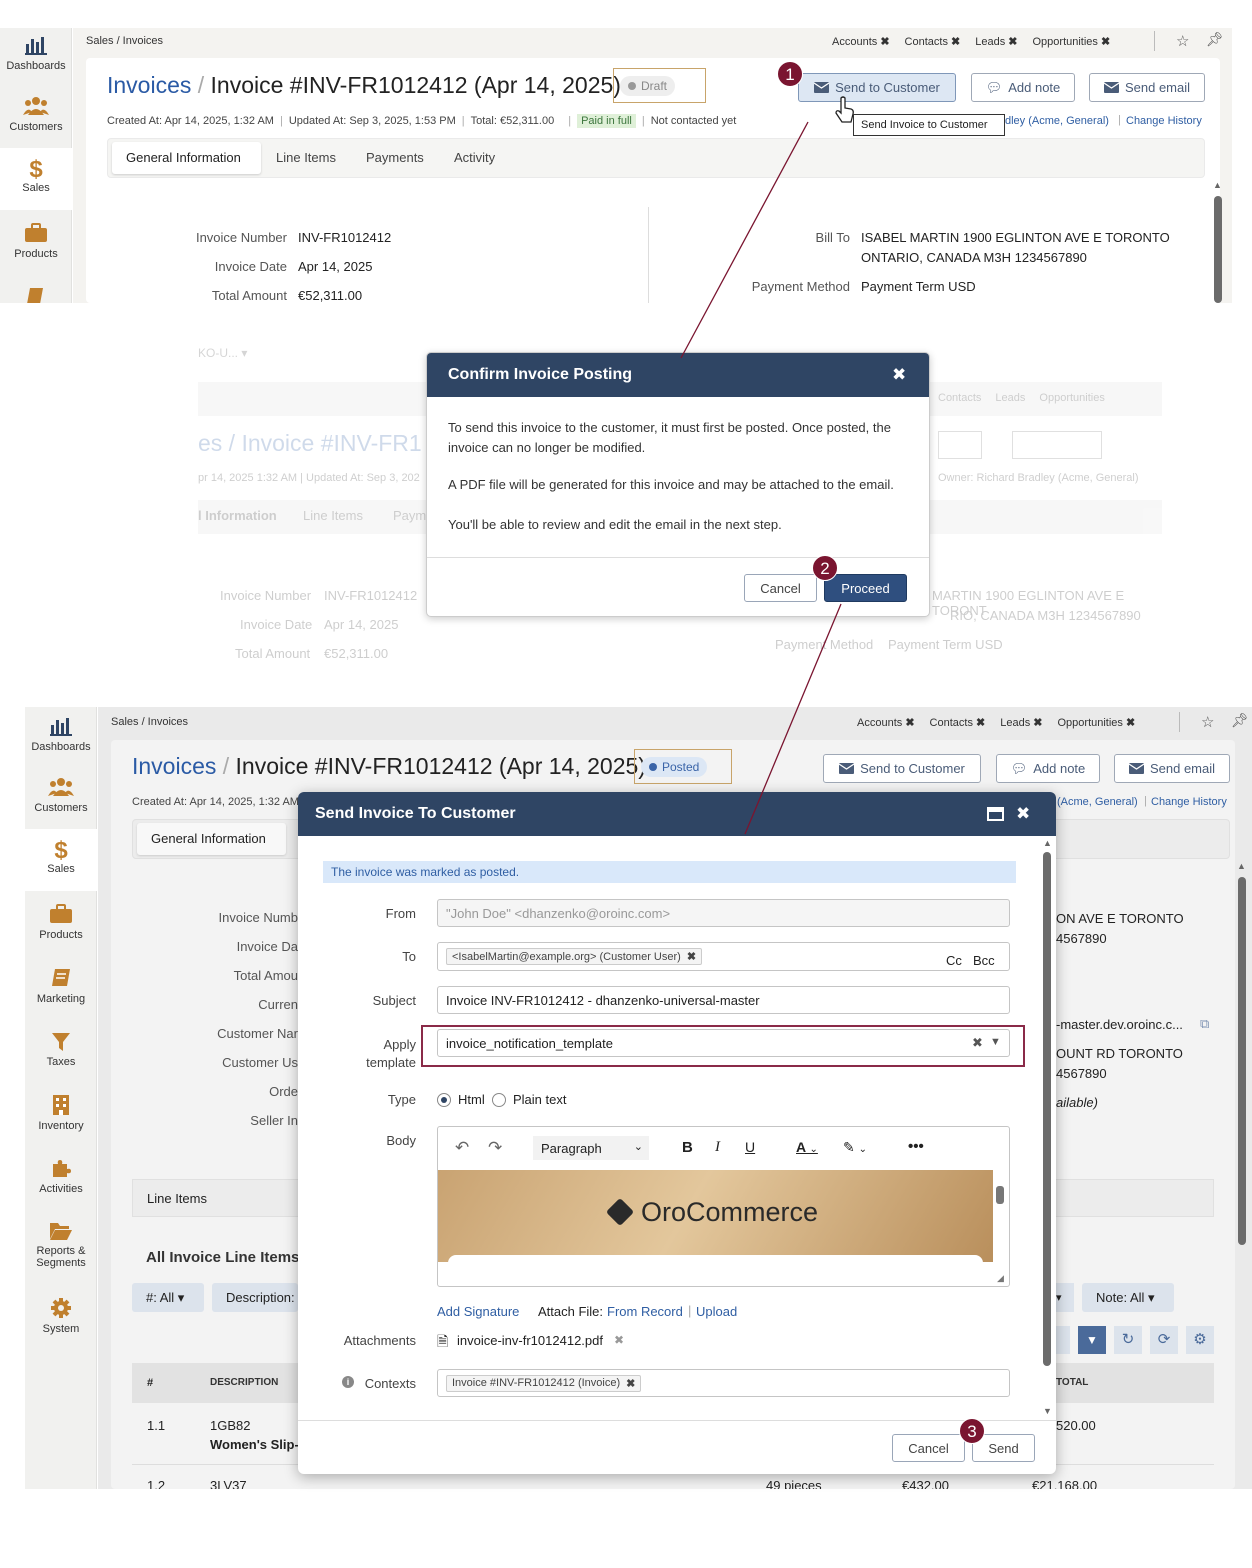 The image size is (1252, 1568). I want to click on bcc-link: Bcc, so click(984, 960).